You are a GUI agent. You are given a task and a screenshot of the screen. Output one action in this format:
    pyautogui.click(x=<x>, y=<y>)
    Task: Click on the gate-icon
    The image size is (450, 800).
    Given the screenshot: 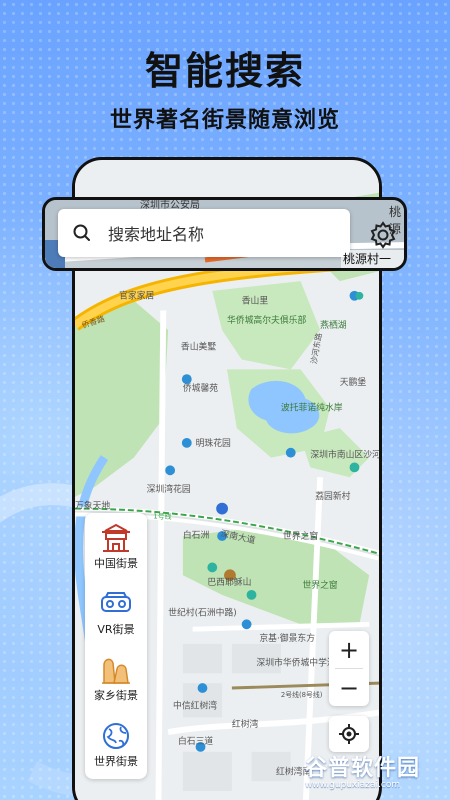 What is the action you would take?
    pyautogui.click(x=116, y=537)
    